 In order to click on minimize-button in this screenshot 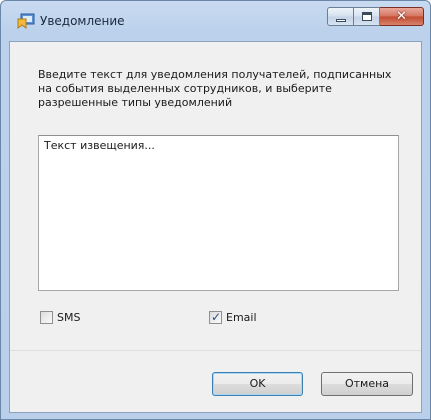, I will do `click(340, 16)`.